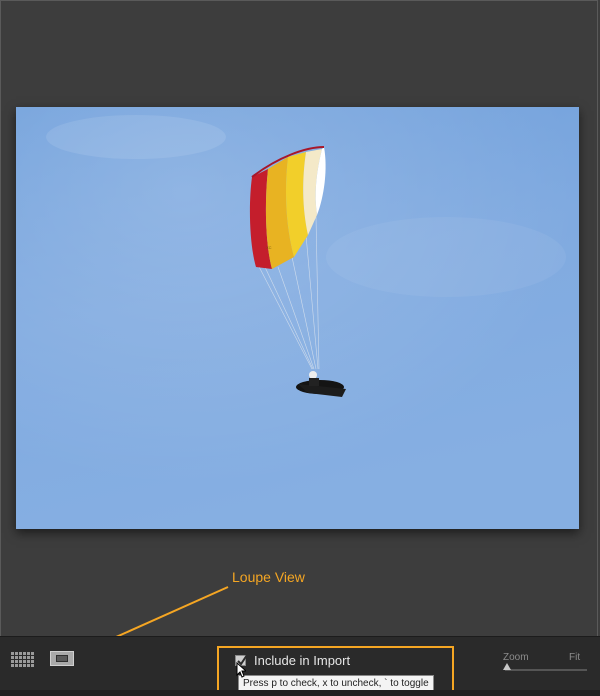 This screenshot has height=696, width=600. I want to click on zoom-slider-track, so click(546, 670).